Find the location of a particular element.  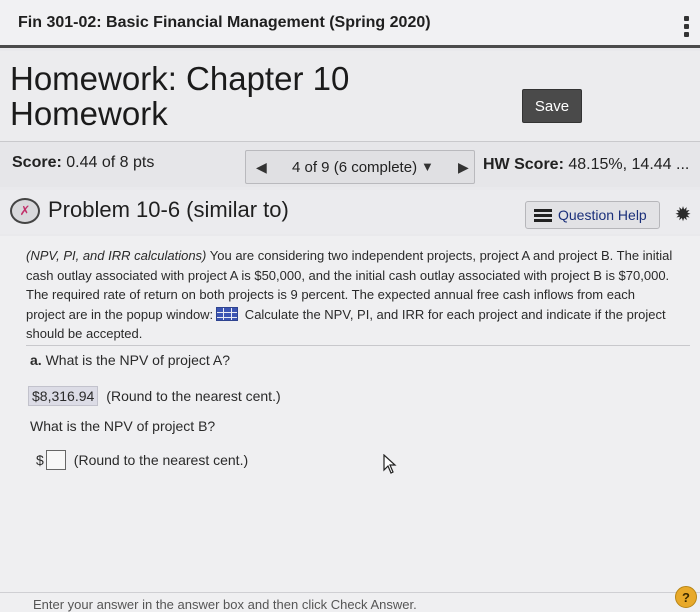

question-a: a. What is the NPV of project A? is located at coordinates (130, 360).